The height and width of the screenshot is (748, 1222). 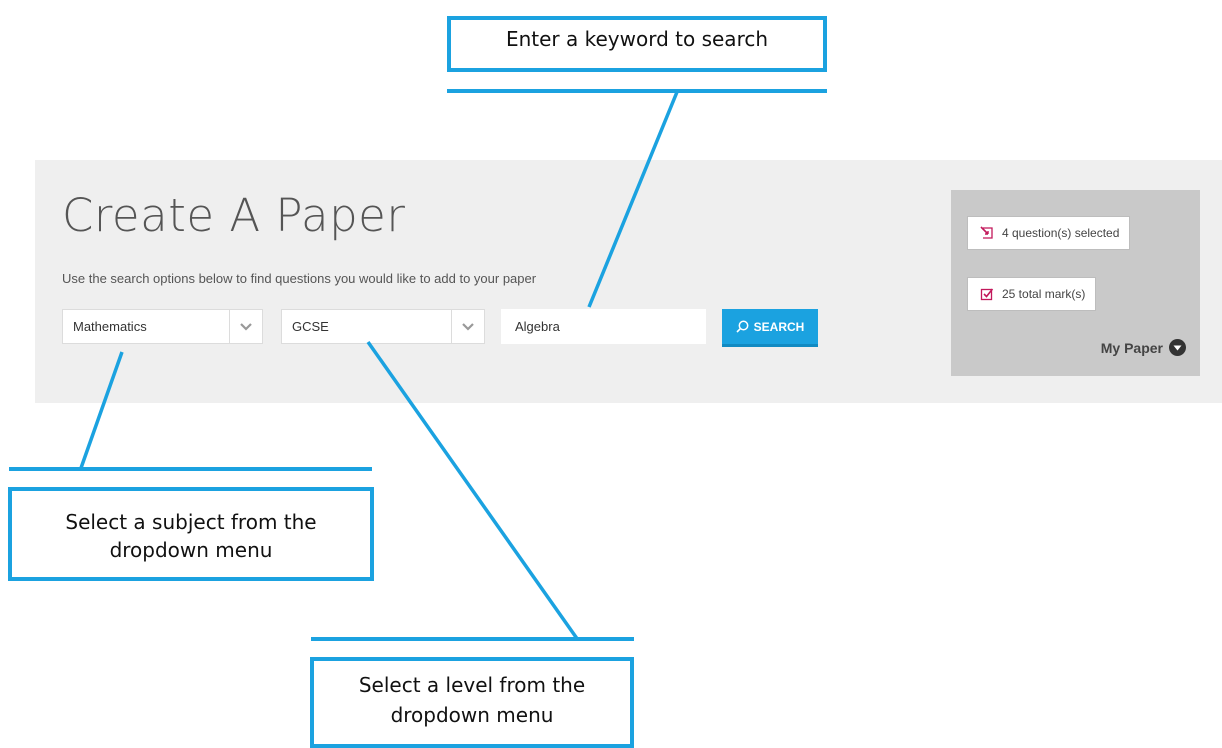 What do you see at coordinates (472, 685) in the screenshot?
I see `level-callout-line1: Select a level from the` at bounding box center [472, 685].